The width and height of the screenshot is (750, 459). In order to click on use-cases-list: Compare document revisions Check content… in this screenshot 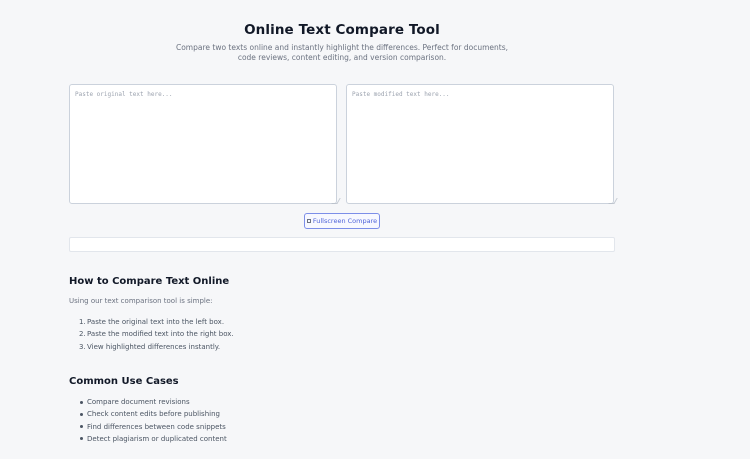, I will do `click(148, 421)`.